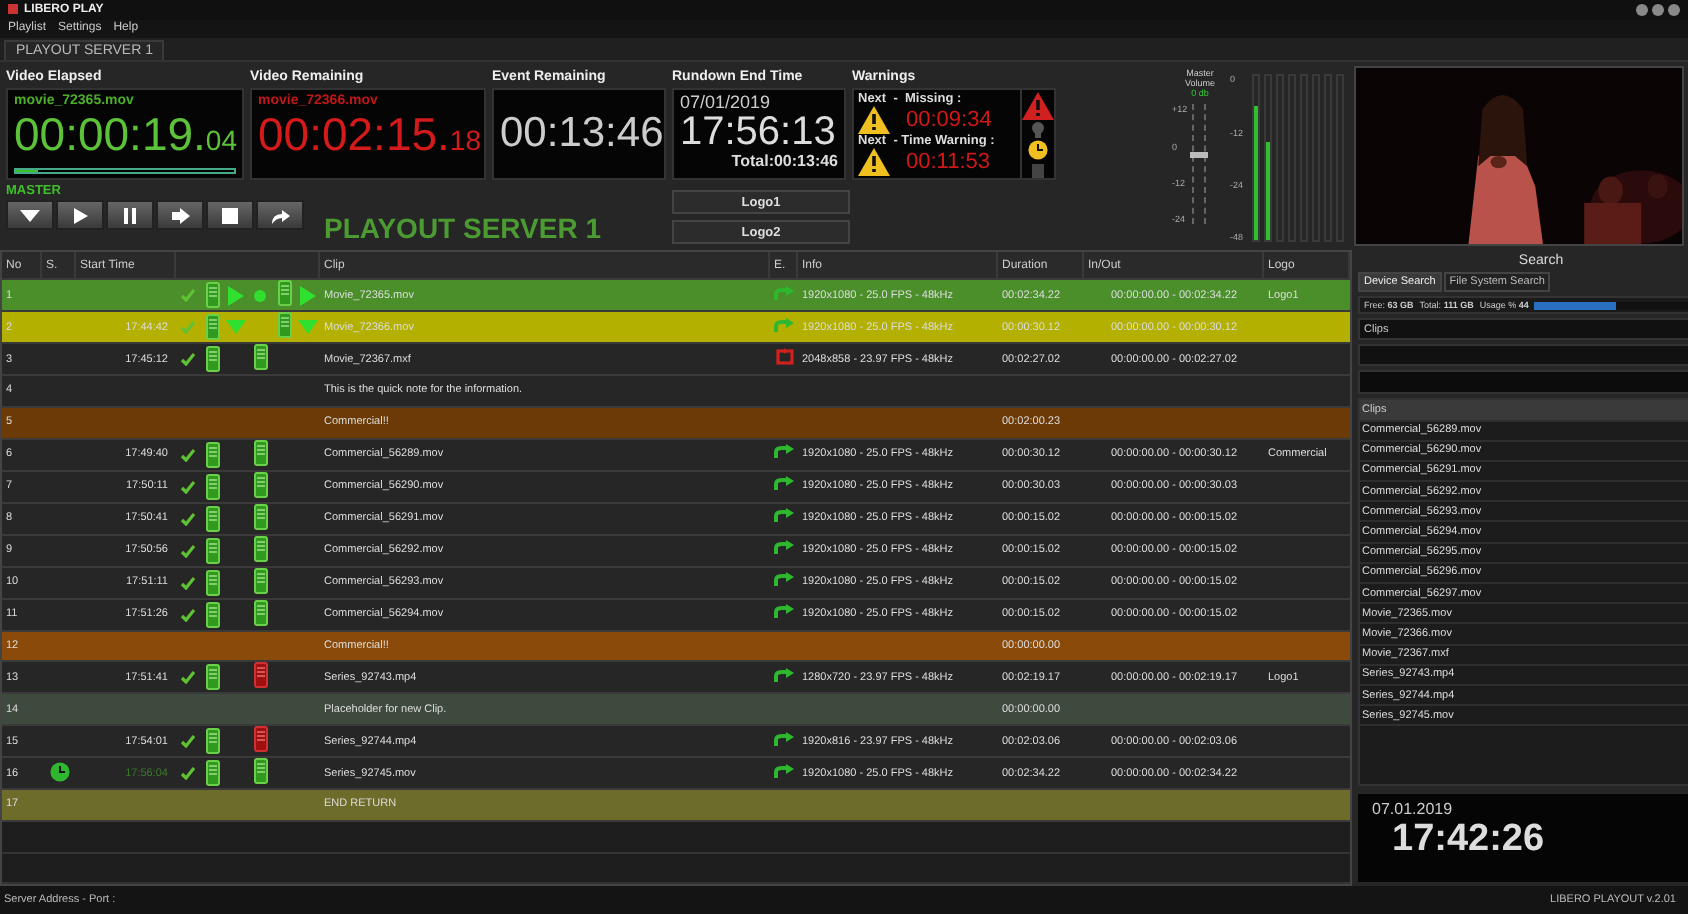 The height and width of the screenshot is (914, 1688). What do you see at coordinates (1642, 9) in the screenshot?
I see `minimize-button` at bounding box center [1642, 9].